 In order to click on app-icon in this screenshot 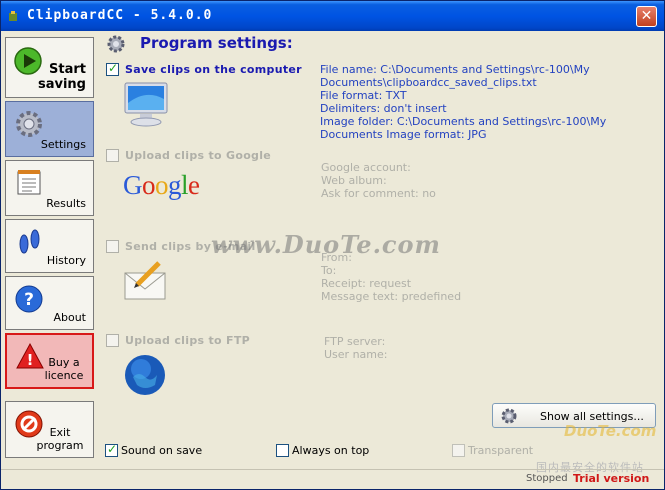, I will do `click(13, 16)`.